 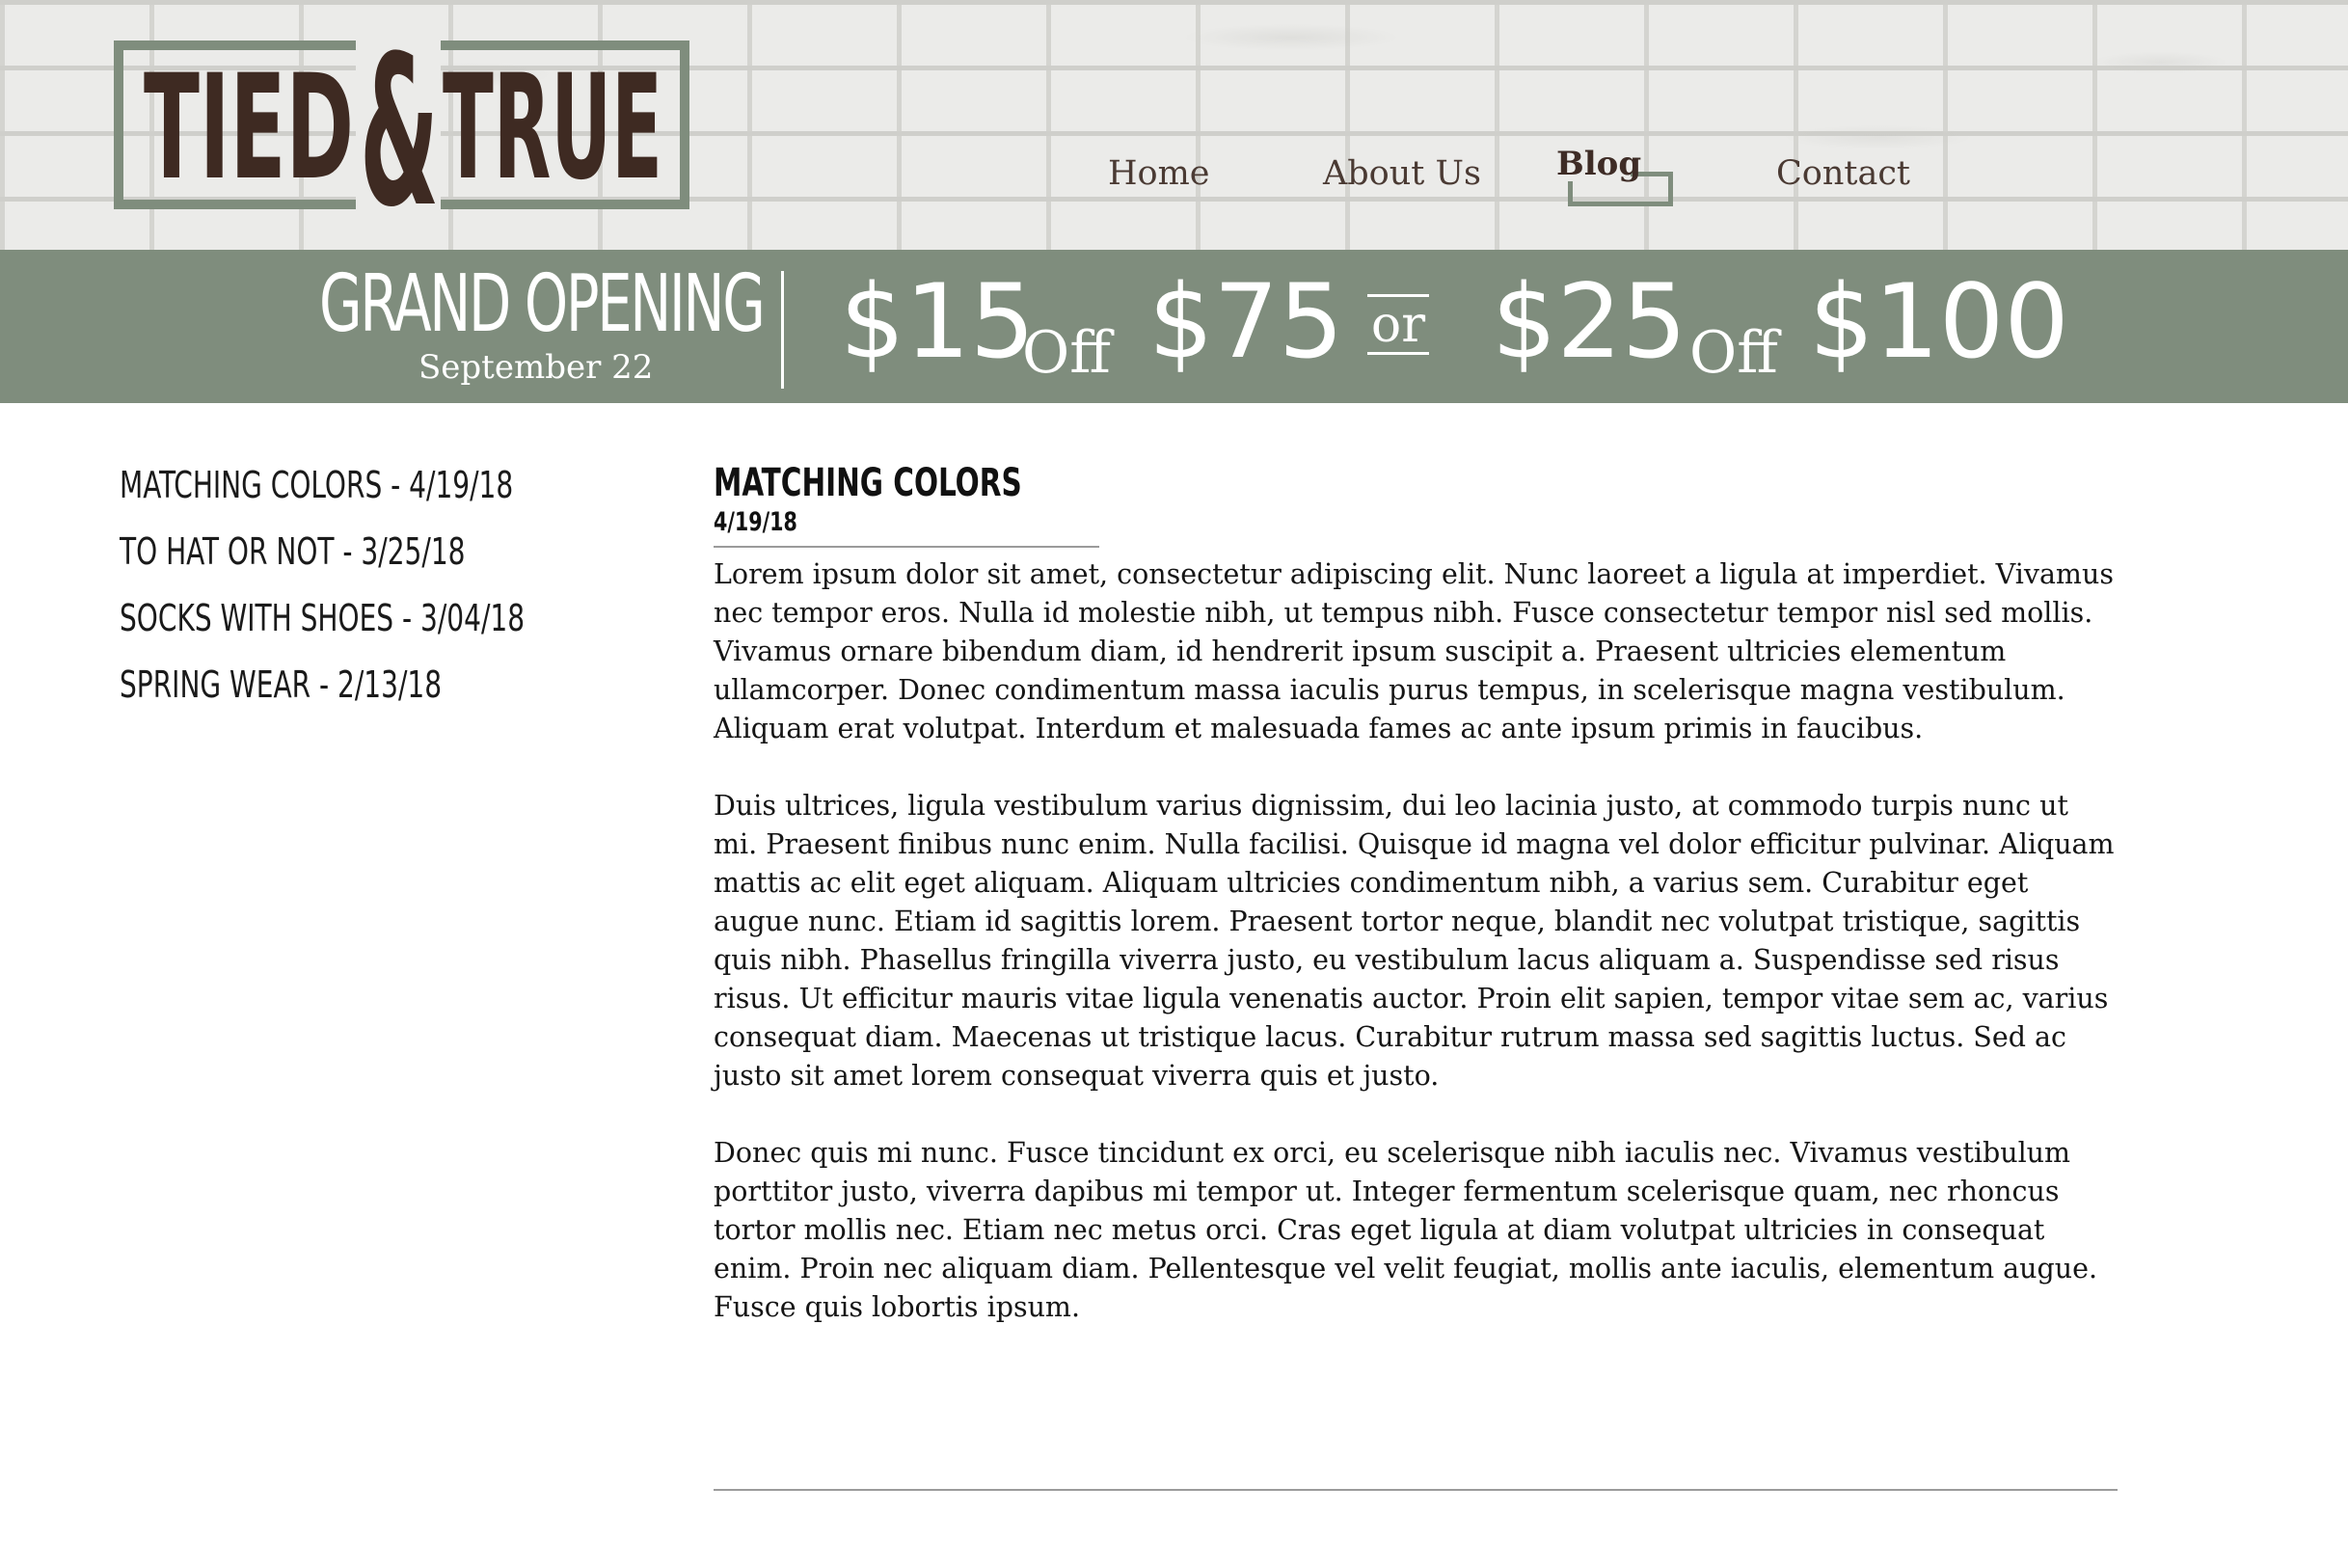 I want to click on post-link-to-hat-or-not: To Hat Or Not - 3/25/18, so click(x=341, y=565).